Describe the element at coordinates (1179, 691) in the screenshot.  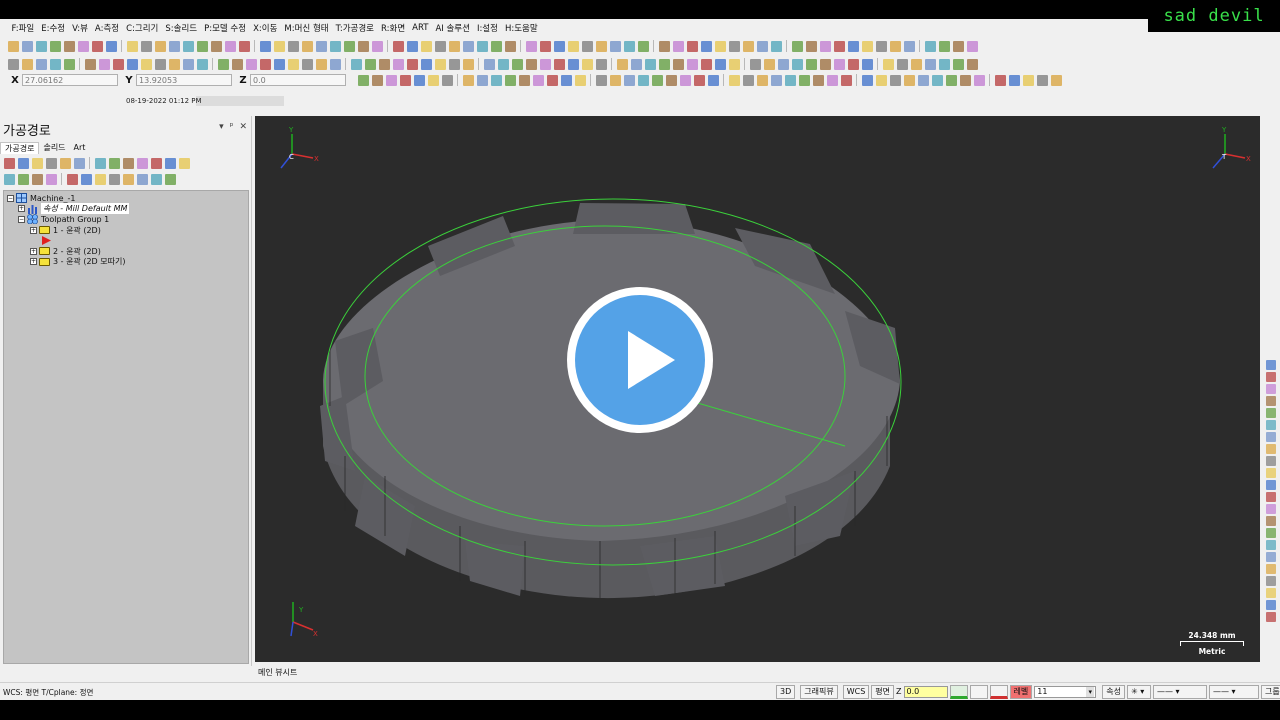
I see `line-style-dropdown: —— ▾` at that location.